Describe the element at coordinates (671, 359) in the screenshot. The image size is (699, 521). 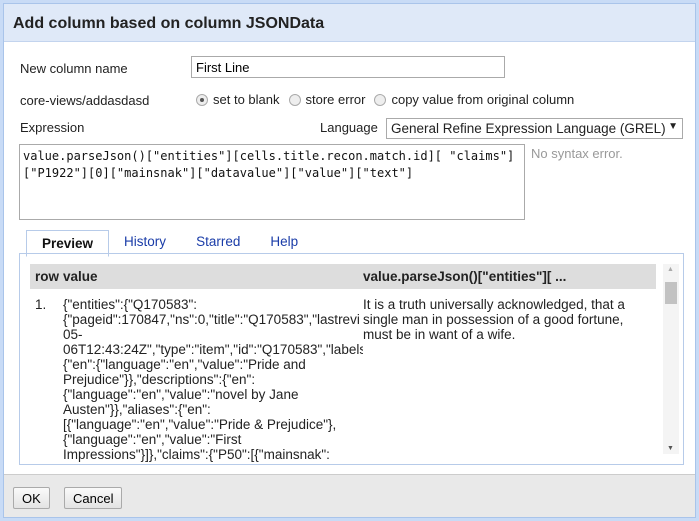
I see `preview-scrollbar: ▲ ▼` at that location.